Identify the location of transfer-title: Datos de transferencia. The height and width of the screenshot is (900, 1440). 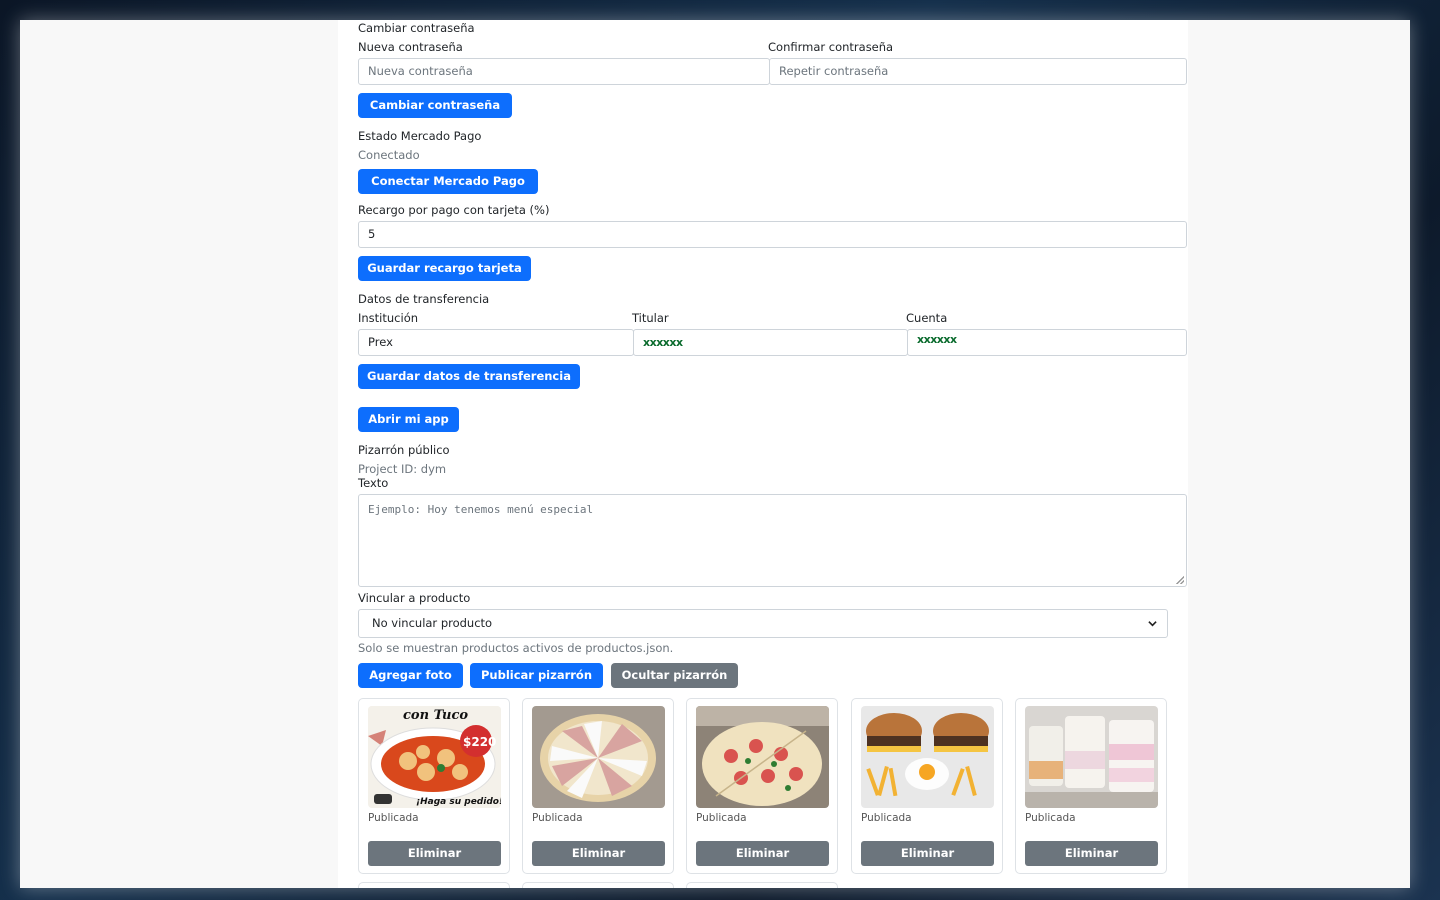
(424, 299).